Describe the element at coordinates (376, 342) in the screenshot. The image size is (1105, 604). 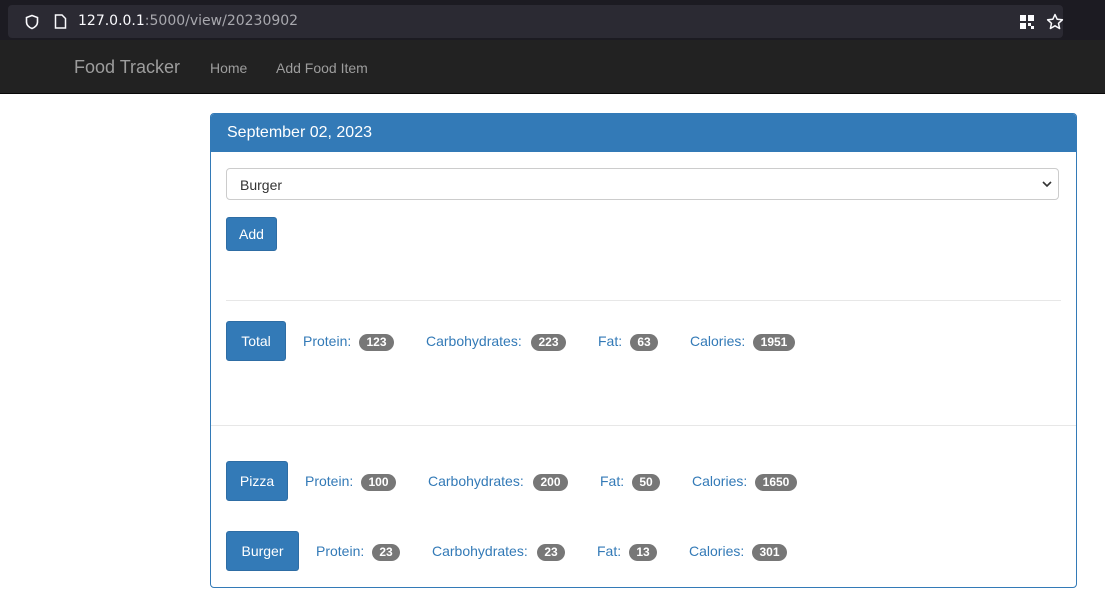
I see `total-protein-badge: 123` at that location.